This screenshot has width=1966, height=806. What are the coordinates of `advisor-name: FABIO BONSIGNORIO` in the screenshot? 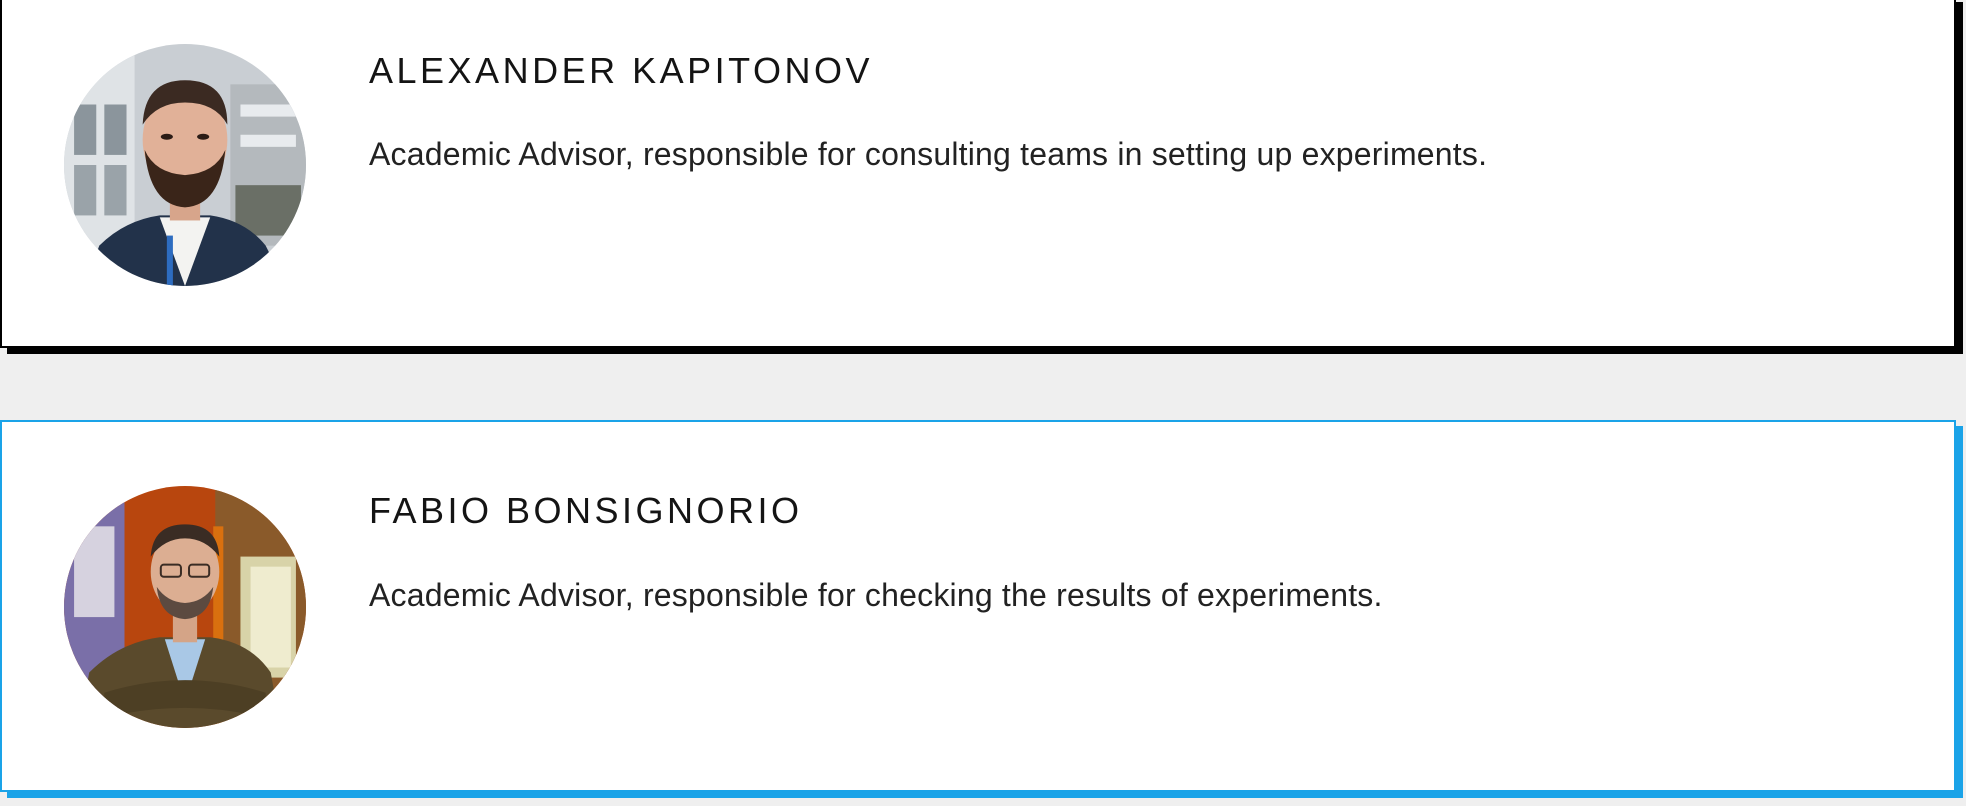 It's located at (586, 510).